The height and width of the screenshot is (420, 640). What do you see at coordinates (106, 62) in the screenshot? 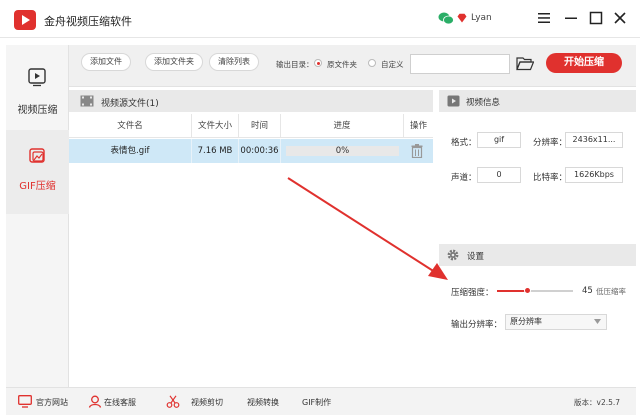
I see `add-file-button: 添加文件` at bounding box center [106, 62].